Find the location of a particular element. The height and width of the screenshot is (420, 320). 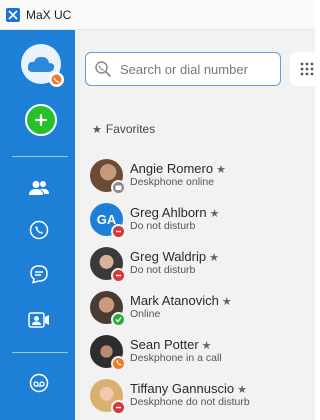

favorite-contact: GA Greg Ahlborn ★ Do not disturb is located at coordinates (200, 220).